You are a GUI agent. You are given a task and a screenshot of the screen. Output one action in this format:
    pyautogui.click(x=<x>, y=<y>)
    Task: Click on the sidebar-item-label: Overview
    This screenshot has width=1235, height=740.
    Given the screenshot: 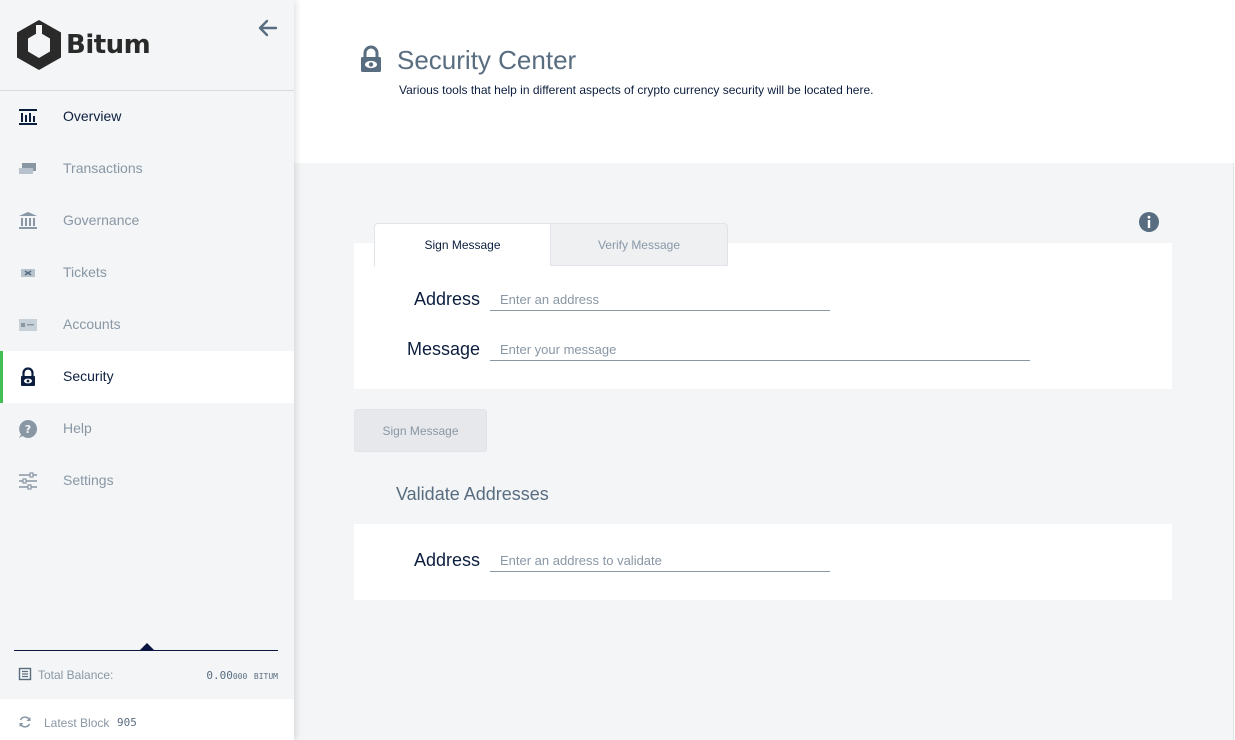 What is the action you would take?
    pyautogui.click(x=92, y=116)
    